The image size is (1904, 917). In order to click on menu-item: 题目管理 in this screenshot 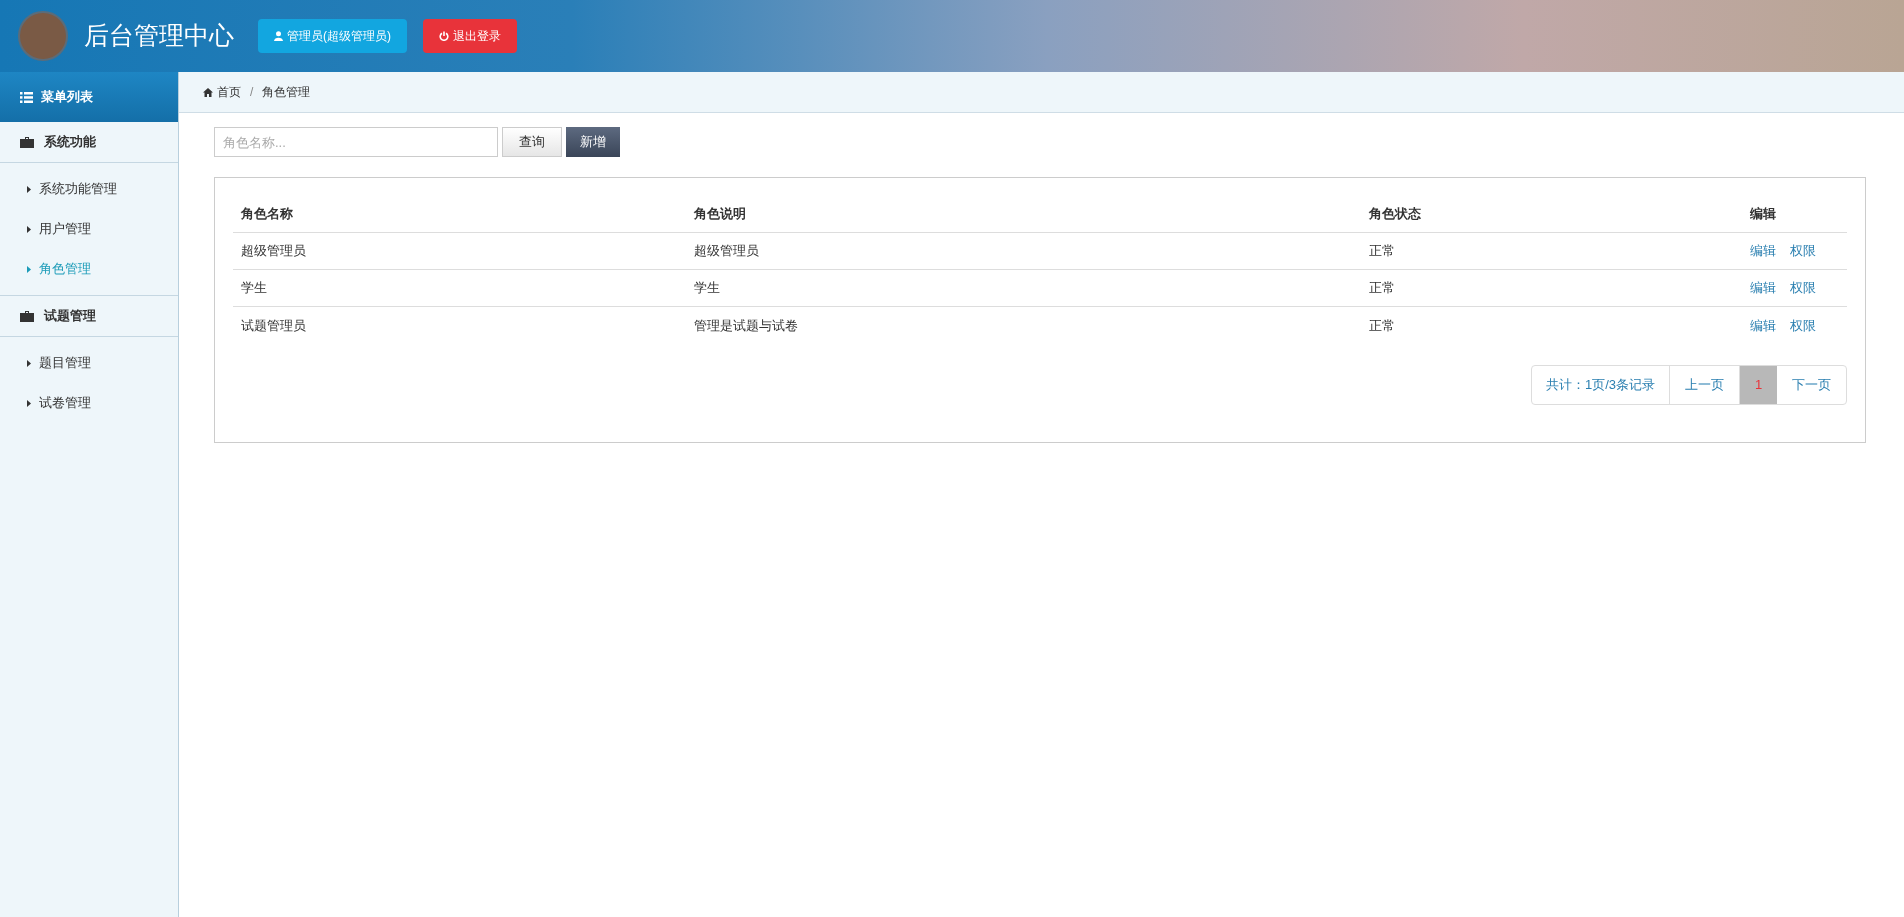, I will do `click(89, 363)`.